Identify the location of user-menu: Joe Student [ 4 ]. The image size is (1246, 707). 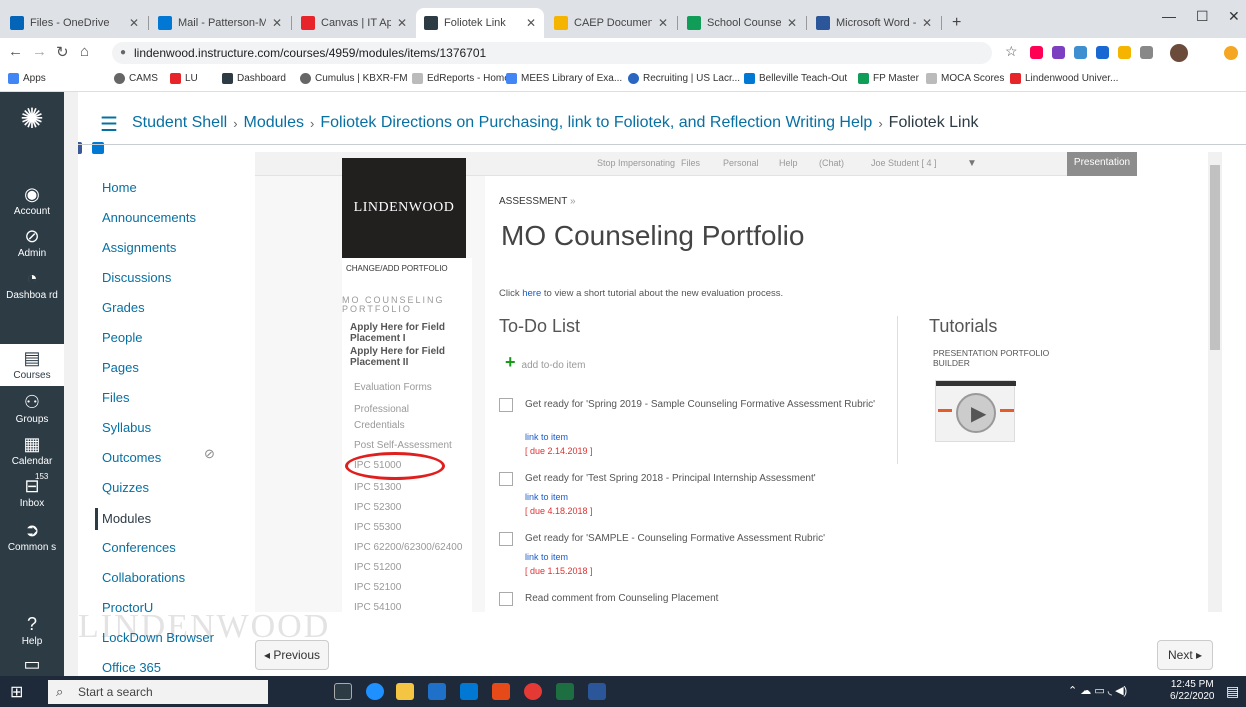
(904, 163).